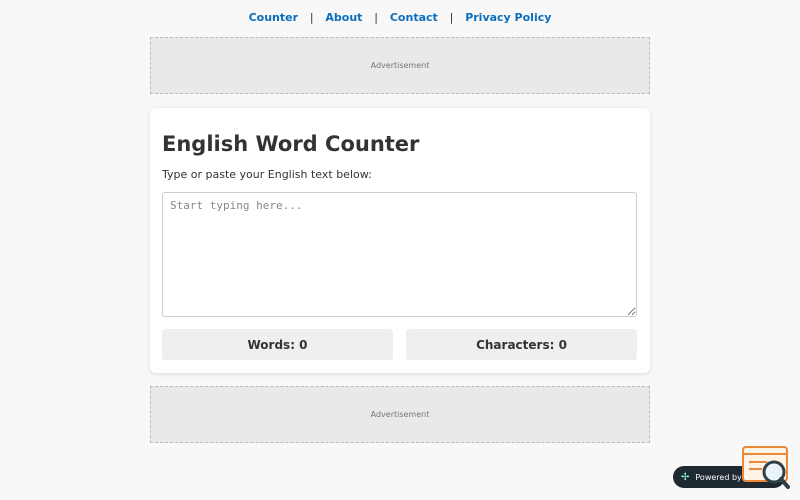 The image size is (800, 500). Describe the element at coordinates (414, 17) in the screenshot. I see `nav-link-contact: Contact` at that location.